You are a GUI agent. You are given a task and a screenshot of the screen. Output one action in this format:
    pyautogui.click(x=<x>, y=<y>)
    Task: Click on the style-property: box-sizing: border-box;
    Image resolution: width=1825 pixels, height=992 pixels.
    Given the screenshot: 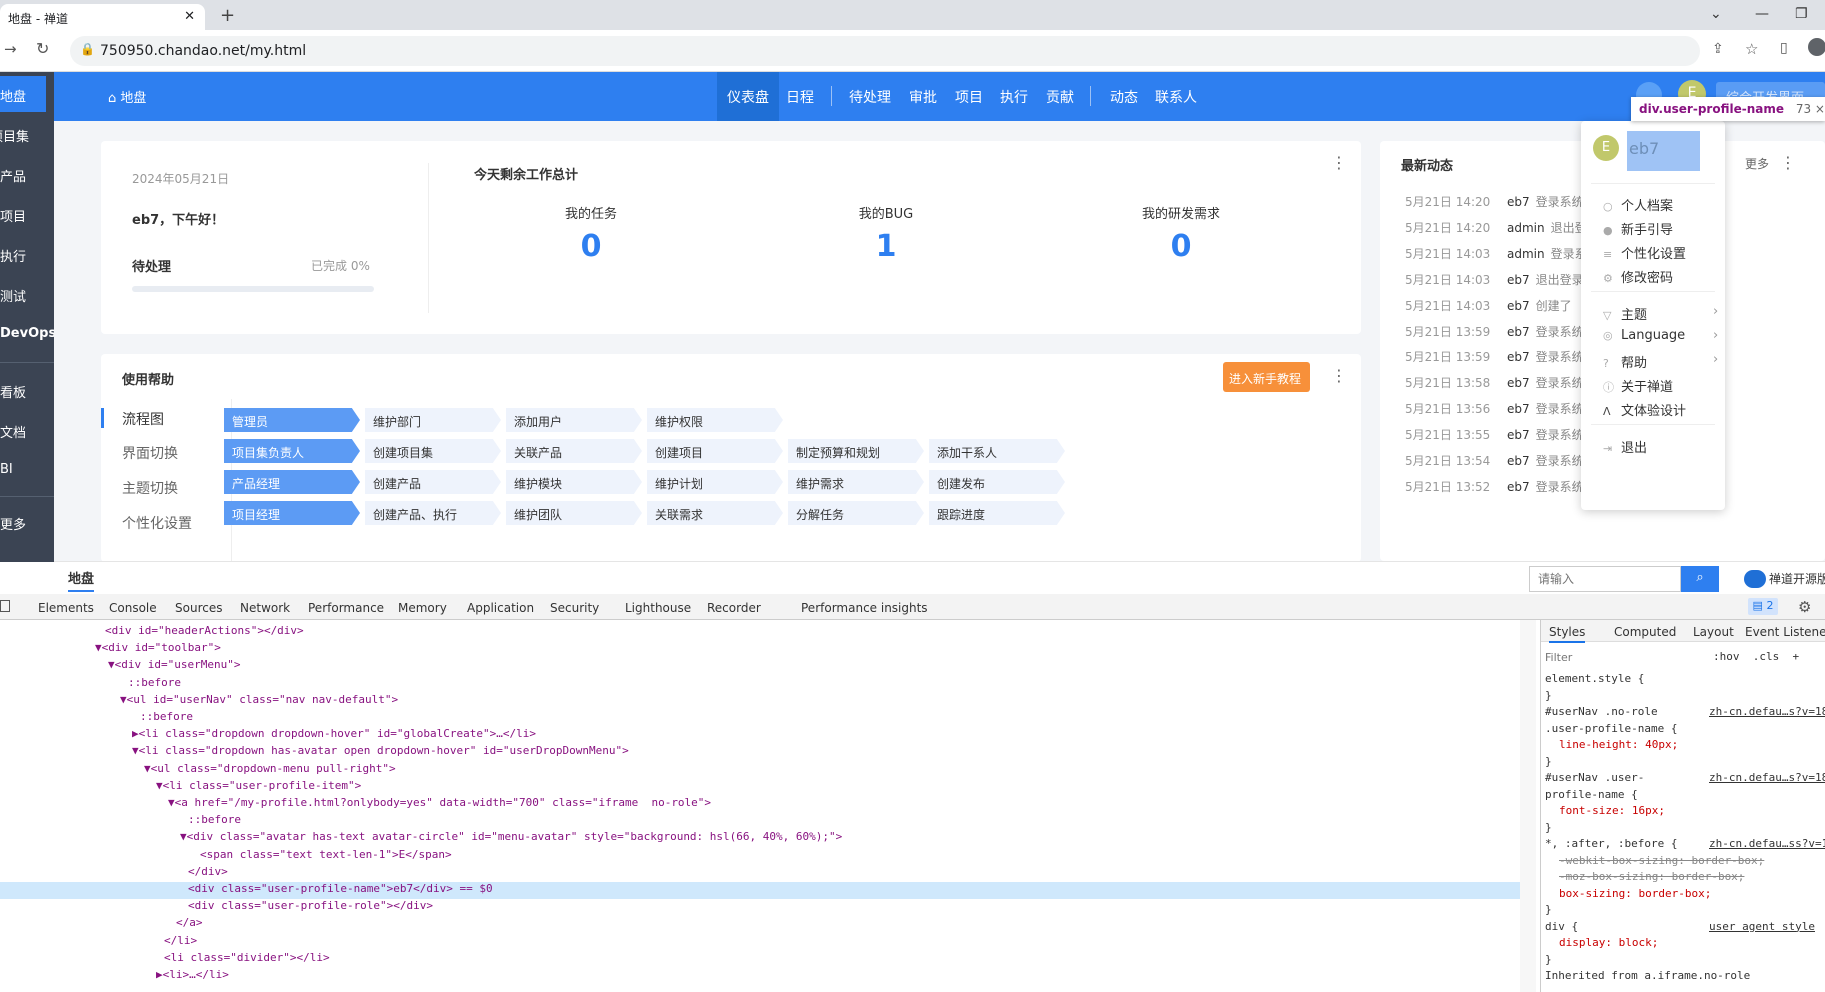 What is the action you would take?
    pyautogui.click(x=1635, y=893)
    